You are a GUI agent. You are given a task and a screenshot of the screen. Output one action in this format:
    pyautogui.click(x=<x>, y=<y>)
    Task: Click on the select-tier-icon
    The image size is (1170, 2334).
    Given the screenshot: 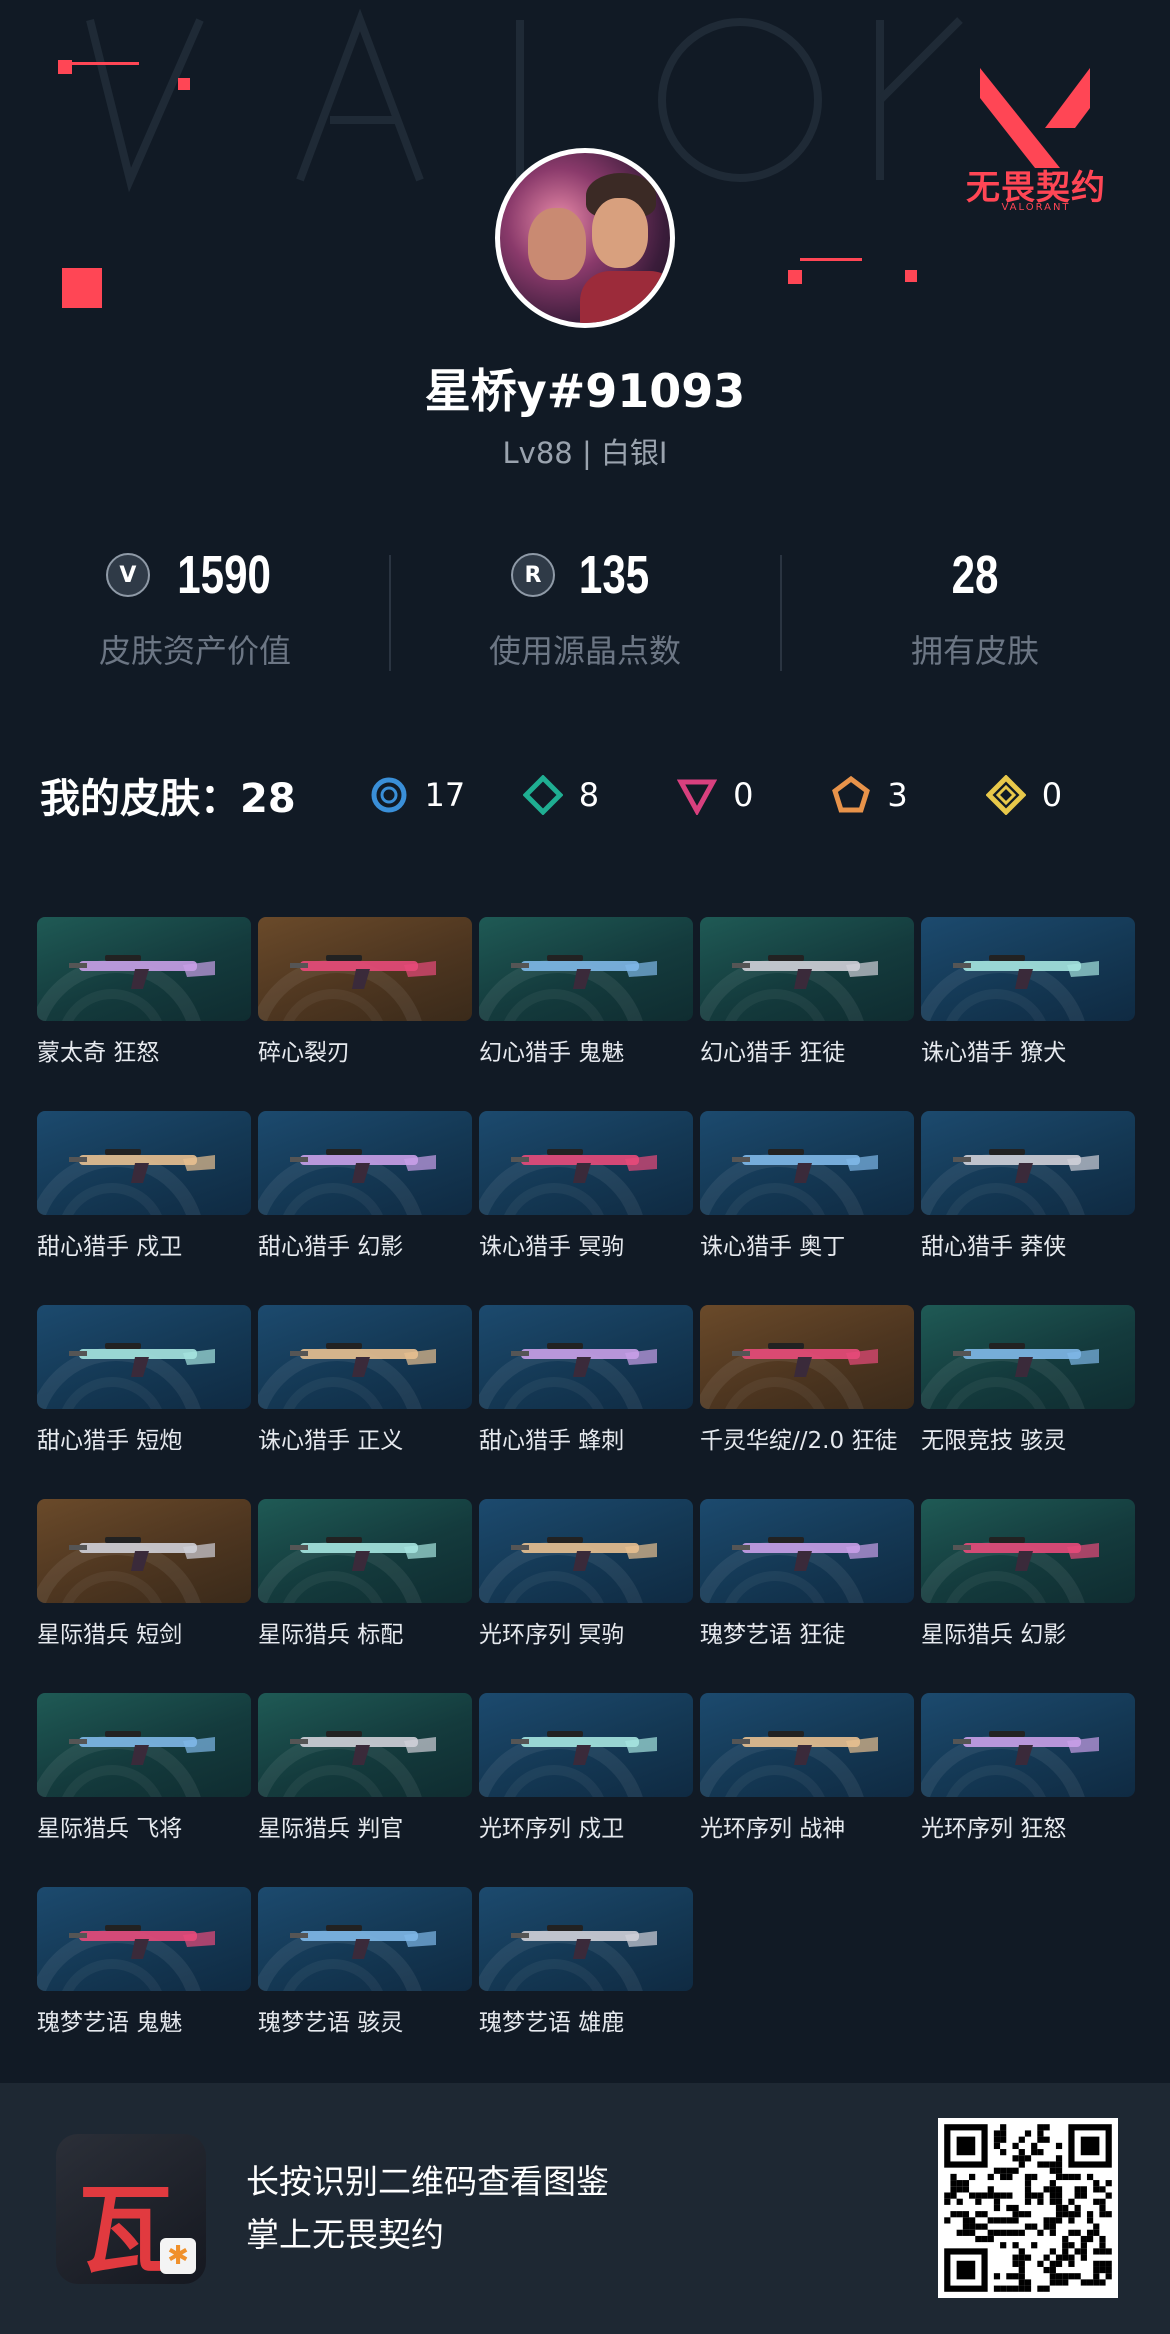 What is the action you would take?
    pyautogui.click(x=388, y=795)
    